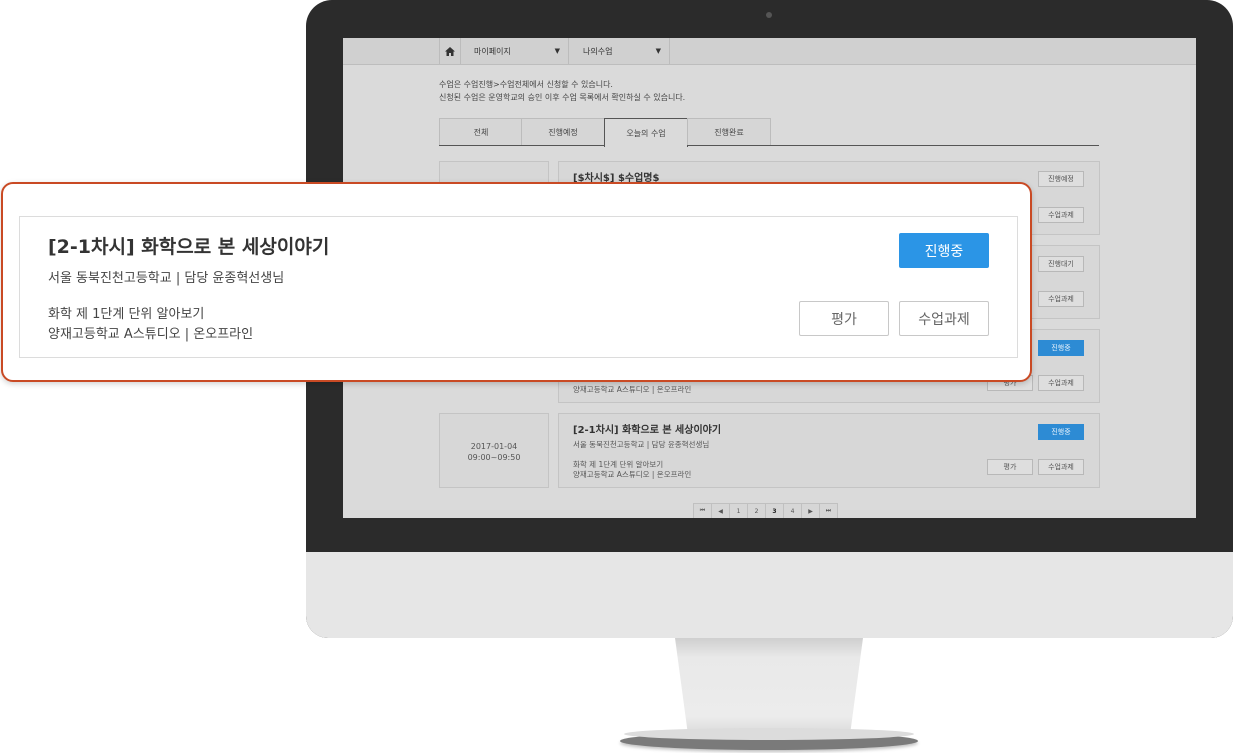  Describe the element at coordinates (514, 51) in the screenshot. I see `mypage-dropdown: 마이페이지 ▼` at that location.